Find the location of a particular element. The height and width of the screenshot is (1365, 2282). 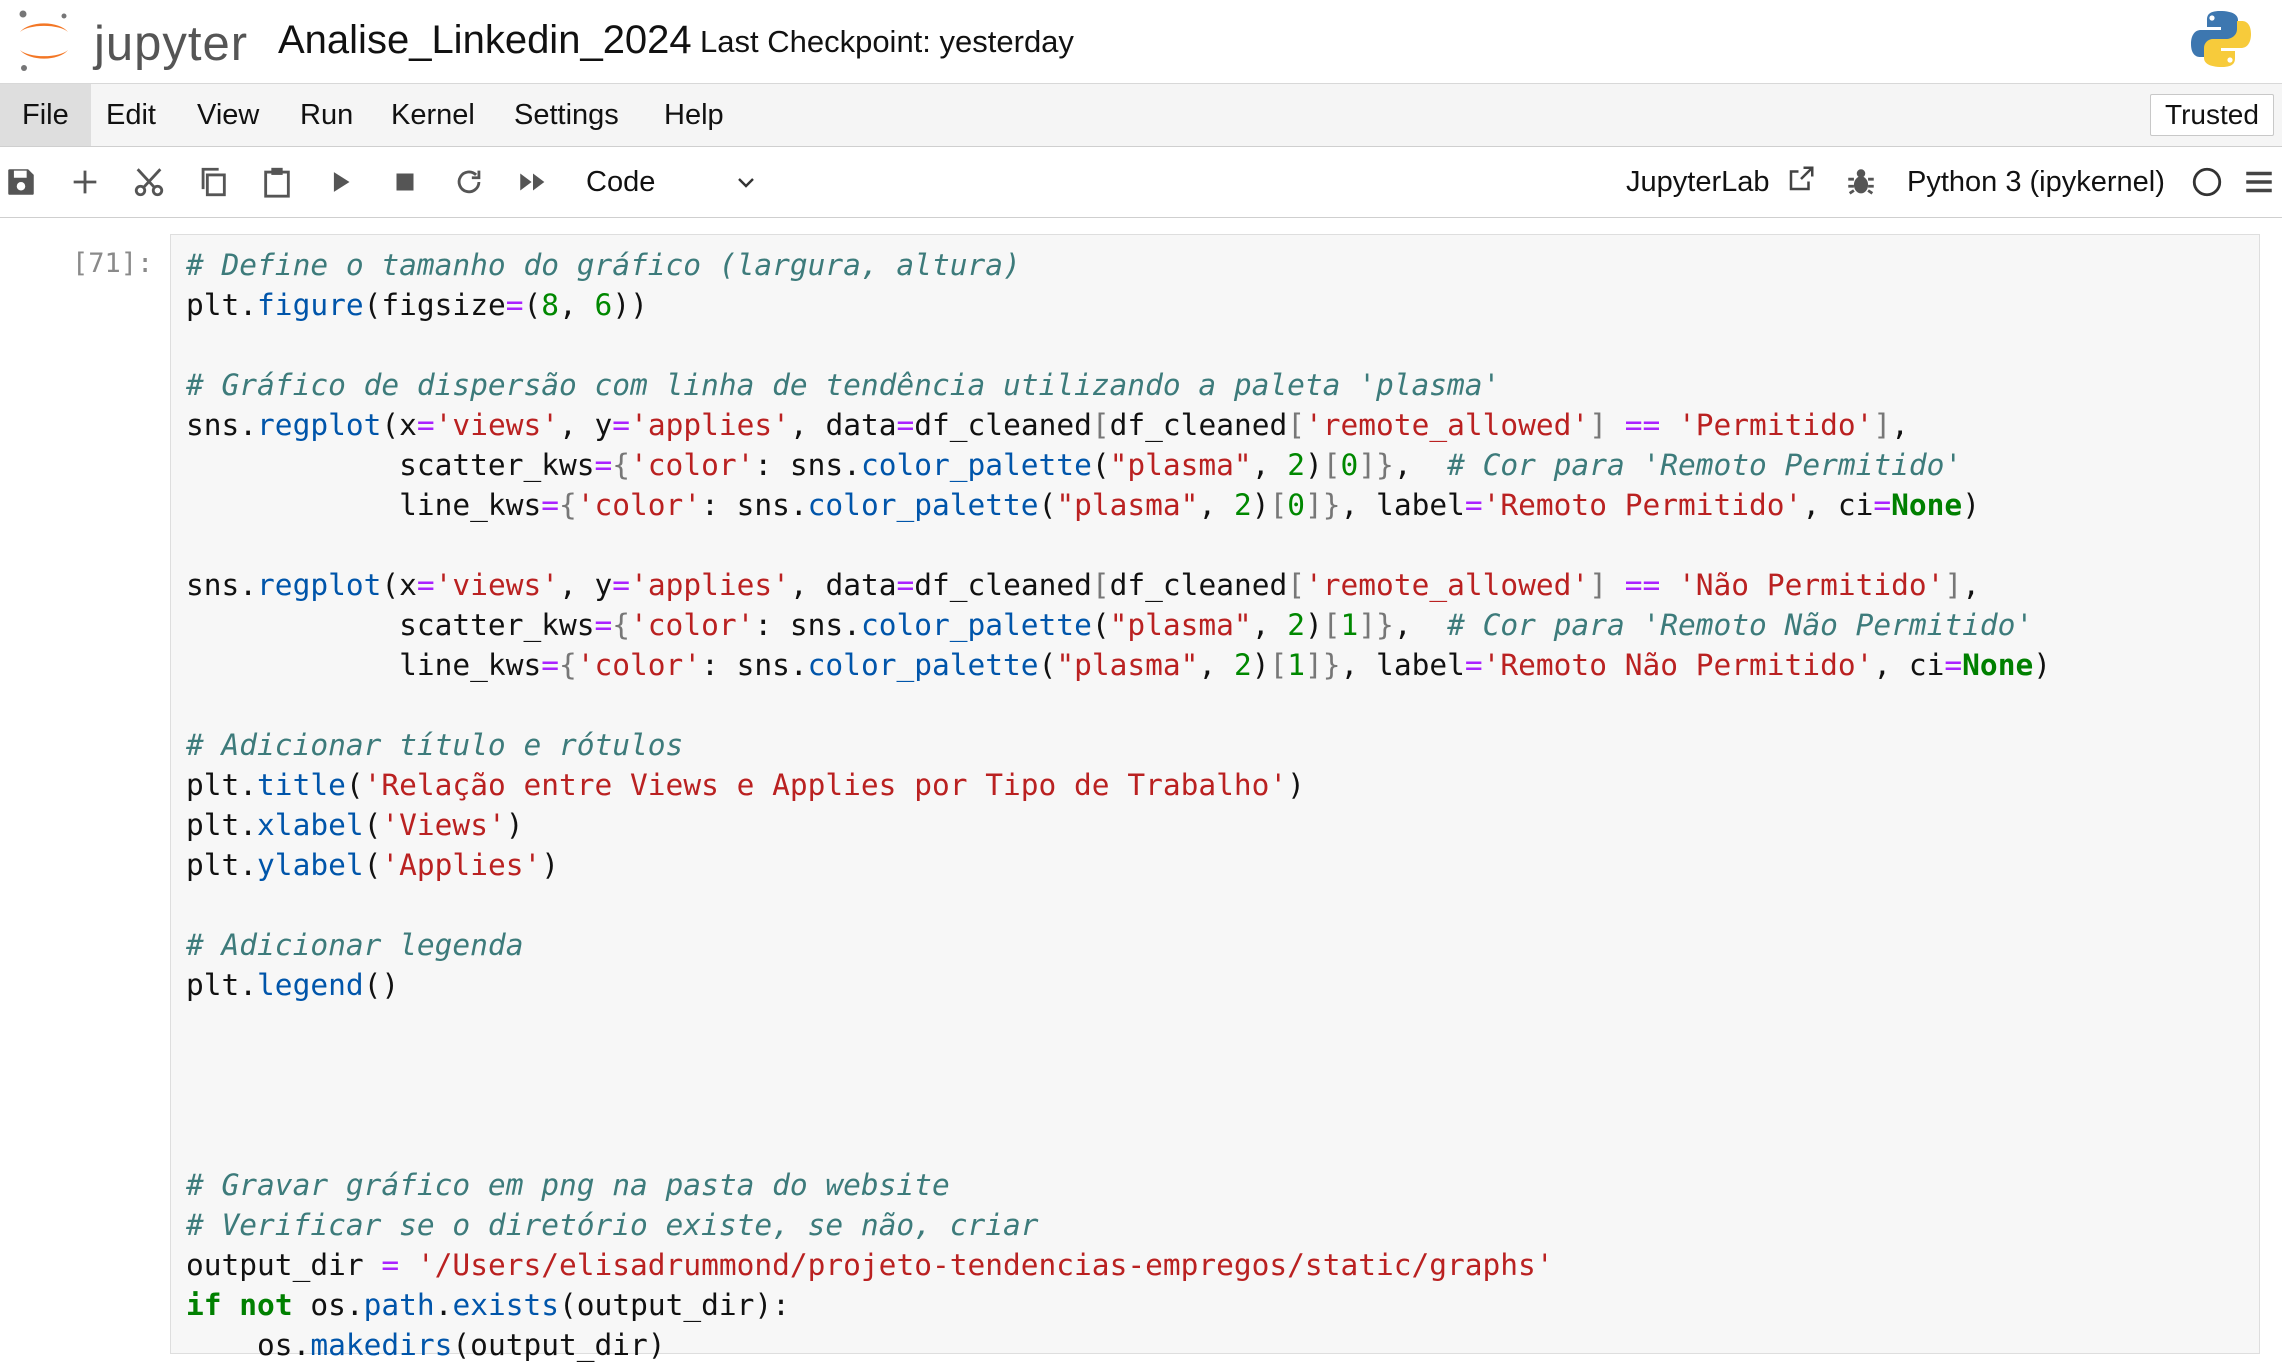

run-icon is located at coordinates (341, 182).